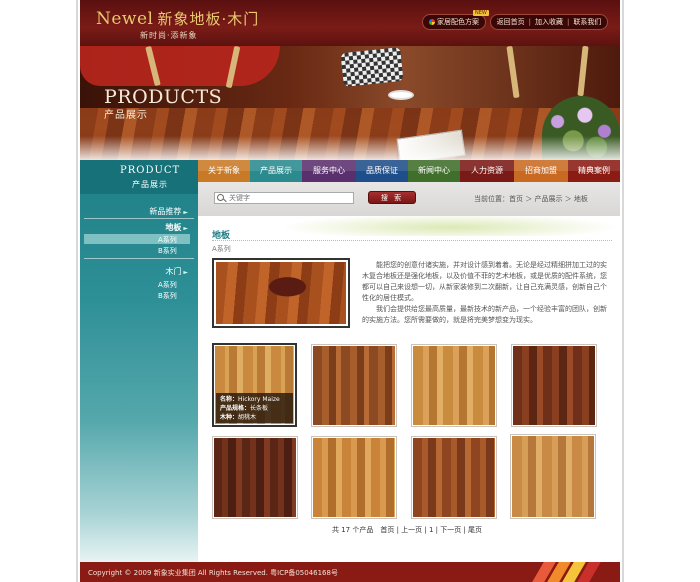 The height and width of the screenshot is (582, 700). I want to click on sidebar-item-floor: 地板 ►, so click(176, 227).